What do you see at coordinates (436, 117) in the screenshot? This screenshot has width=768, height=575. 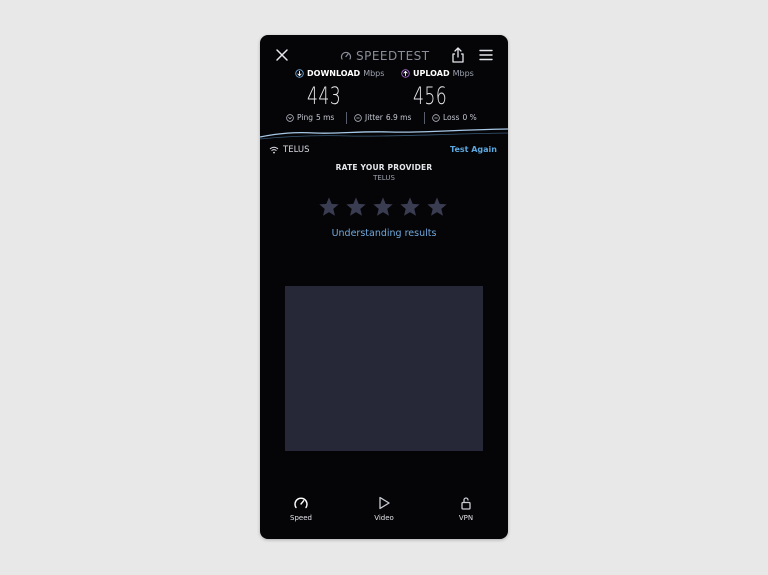 I see `loss-icon` at bounding box center [436, 117].